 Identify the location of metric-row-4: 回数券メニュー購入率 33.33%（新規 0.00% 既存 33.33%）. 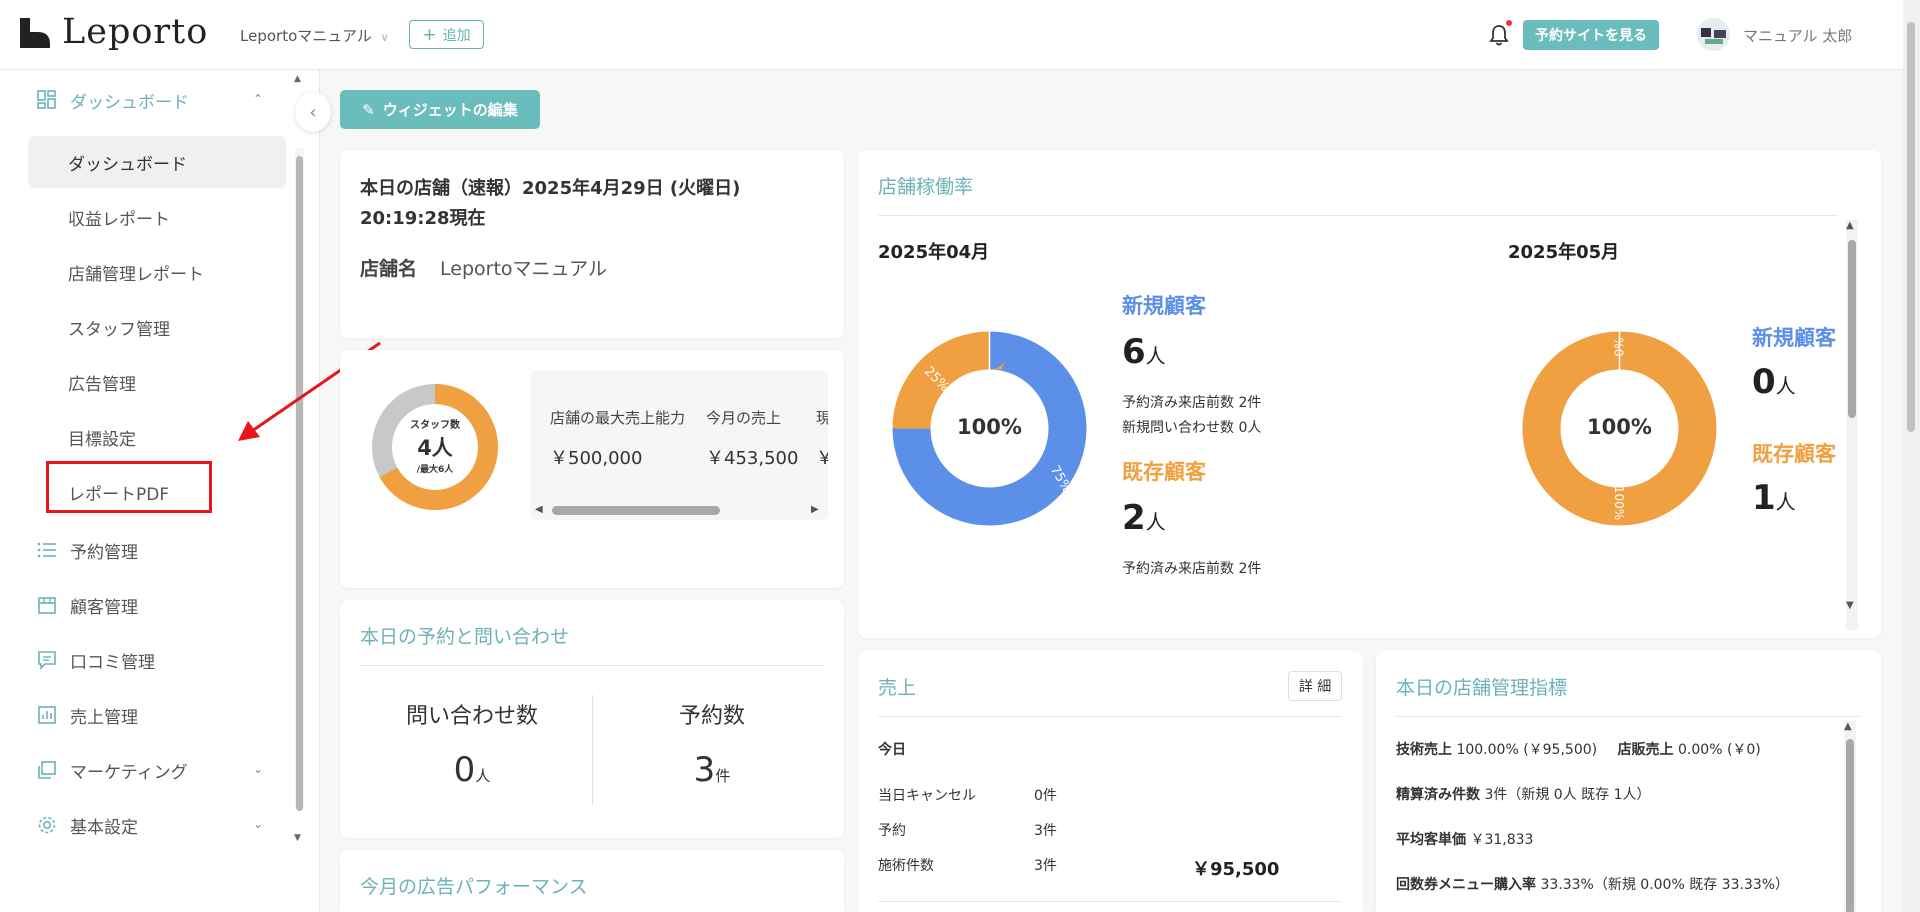
(1592, 884).